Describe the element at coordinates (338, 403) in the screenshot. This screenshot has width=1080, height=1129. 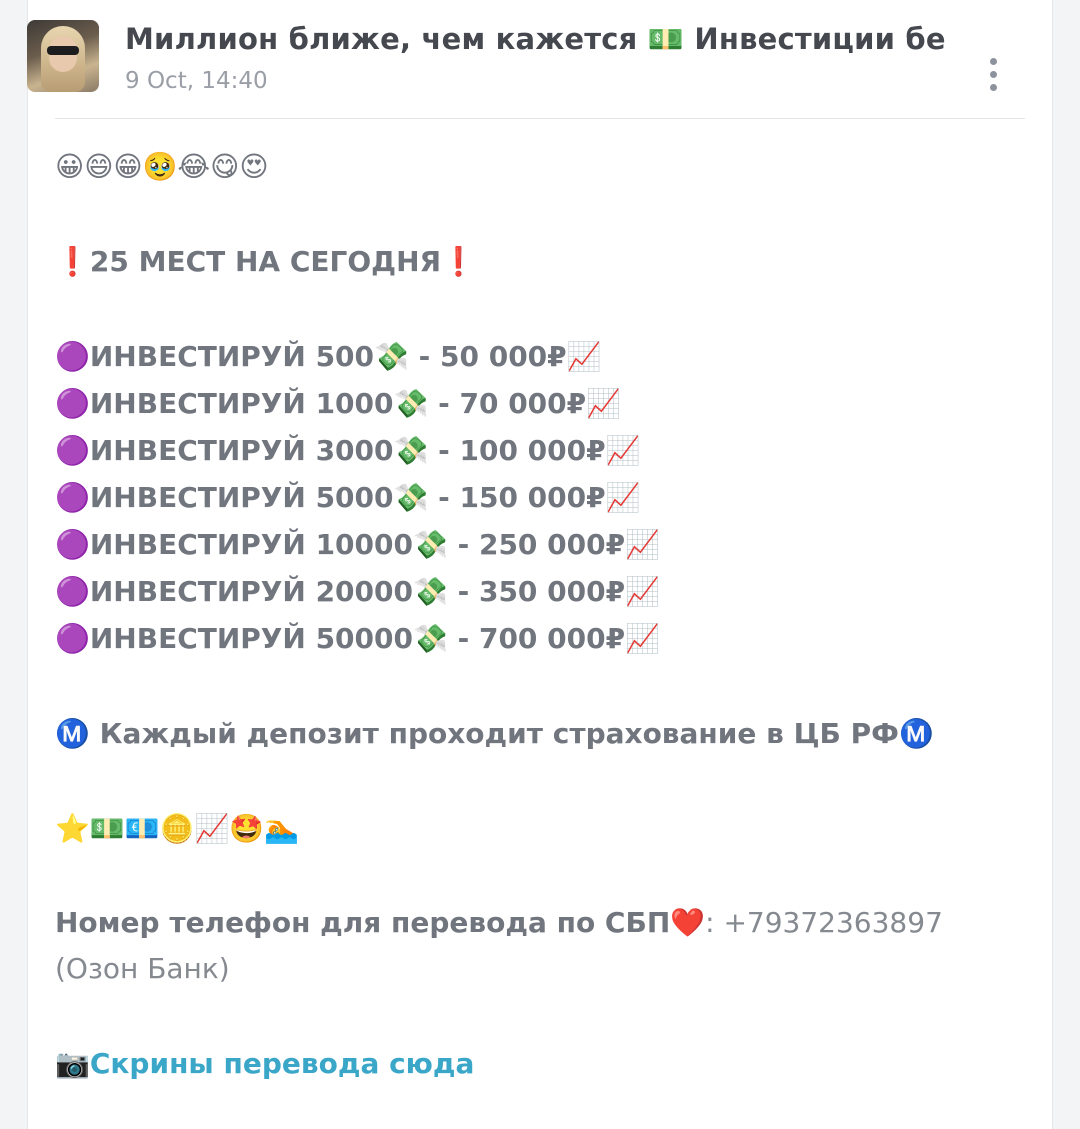
I see `offer-line: 🟣ИНВЕСТИРУЙ 1000💸 - 70 000₽📈` at that location.